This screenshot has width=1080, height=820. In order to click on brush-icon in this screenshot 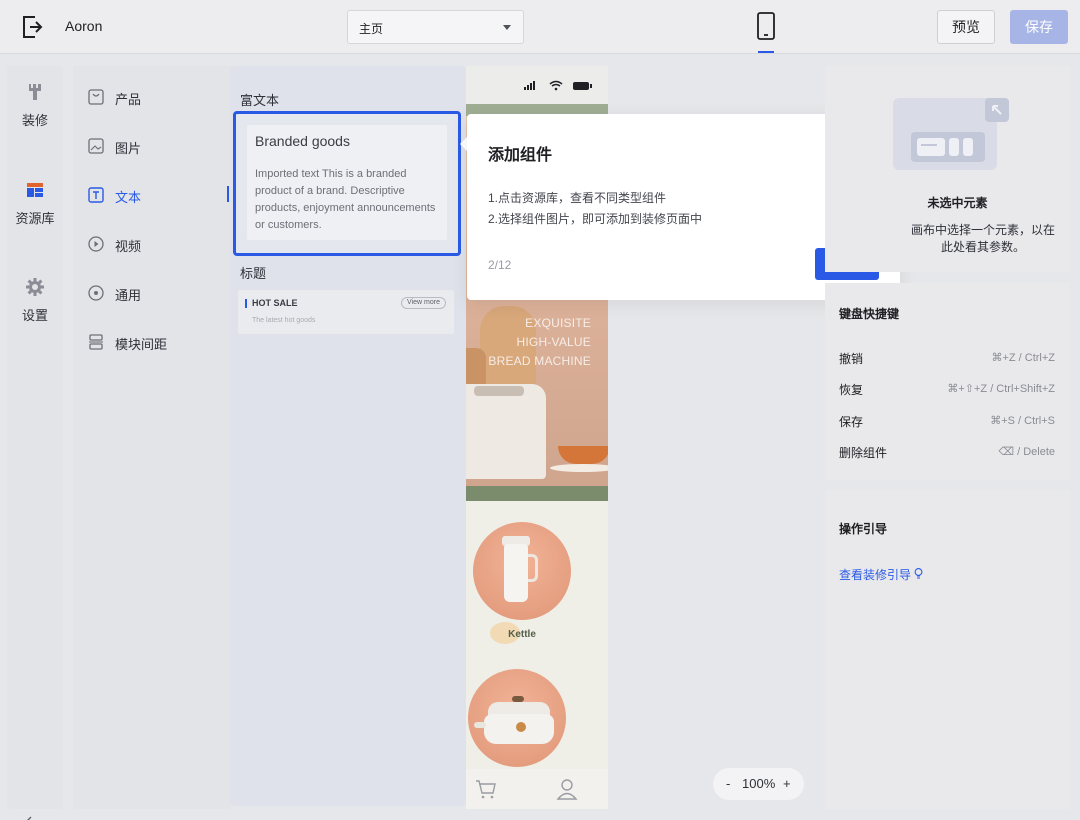, I will do `click(35, 92)`.